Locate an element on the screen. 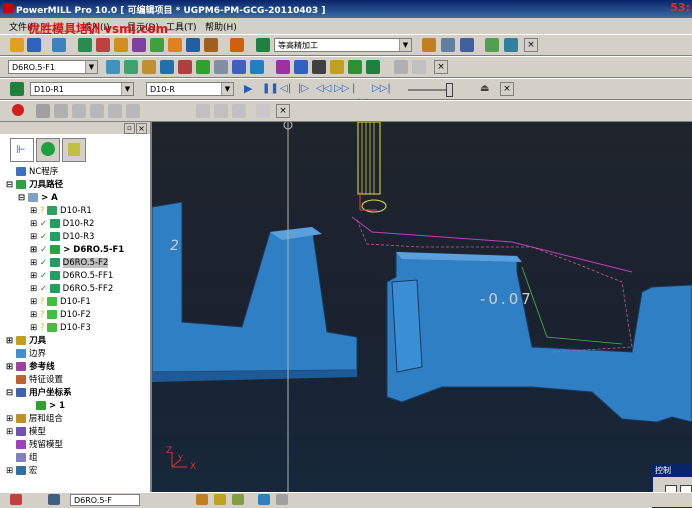 The image size is (692, 508). save-icon is located at coordinates (34, 45).